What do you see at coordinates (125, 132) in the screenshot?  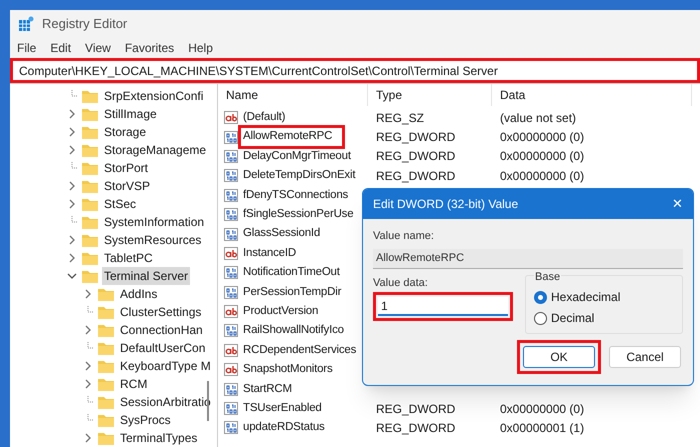 I see `tree-item: Storage` at bounding box center [125, 132].